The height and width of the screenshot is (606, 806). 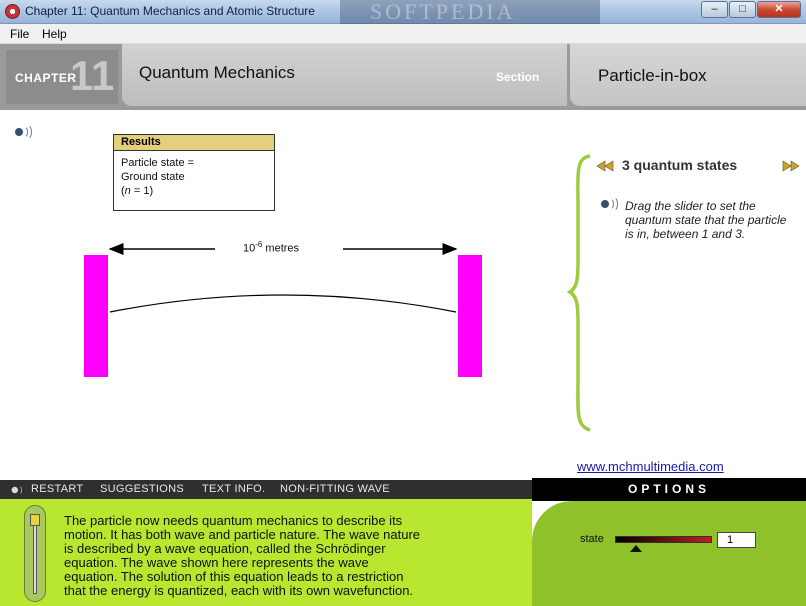 I want to click on non-fitting-wave-button: NON-FITTING WAVE, so click(x=335, y=489).